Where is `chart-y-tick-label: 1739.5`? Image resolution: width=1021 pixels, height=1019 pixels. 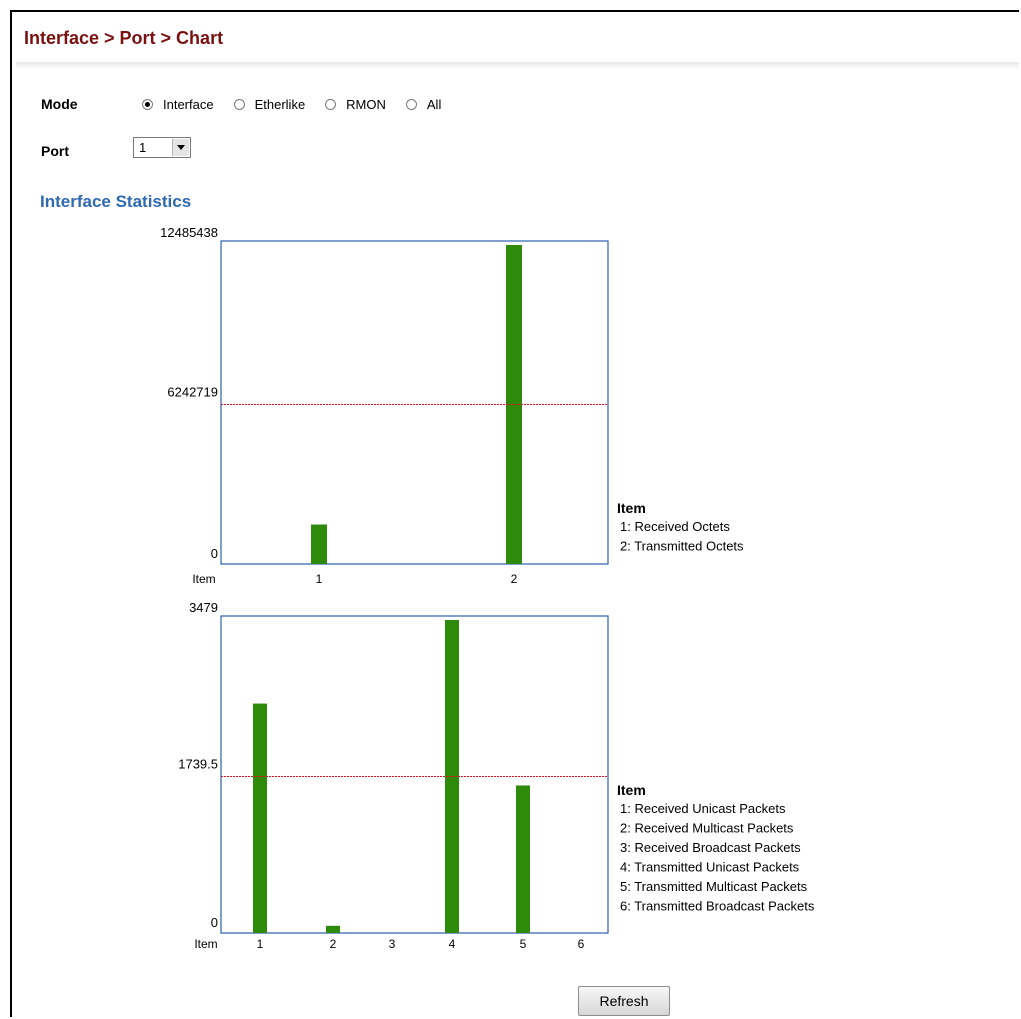
chart-y-tick-label: 1739.5 is located at coordinates (198, 764).